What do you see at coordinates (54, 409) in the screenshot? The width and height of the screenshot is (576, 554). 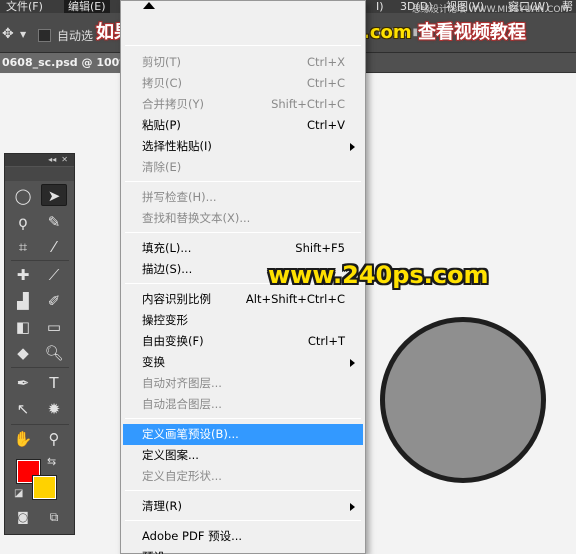 I see `shape-icon: ✹` at bounding box center [54, 409].